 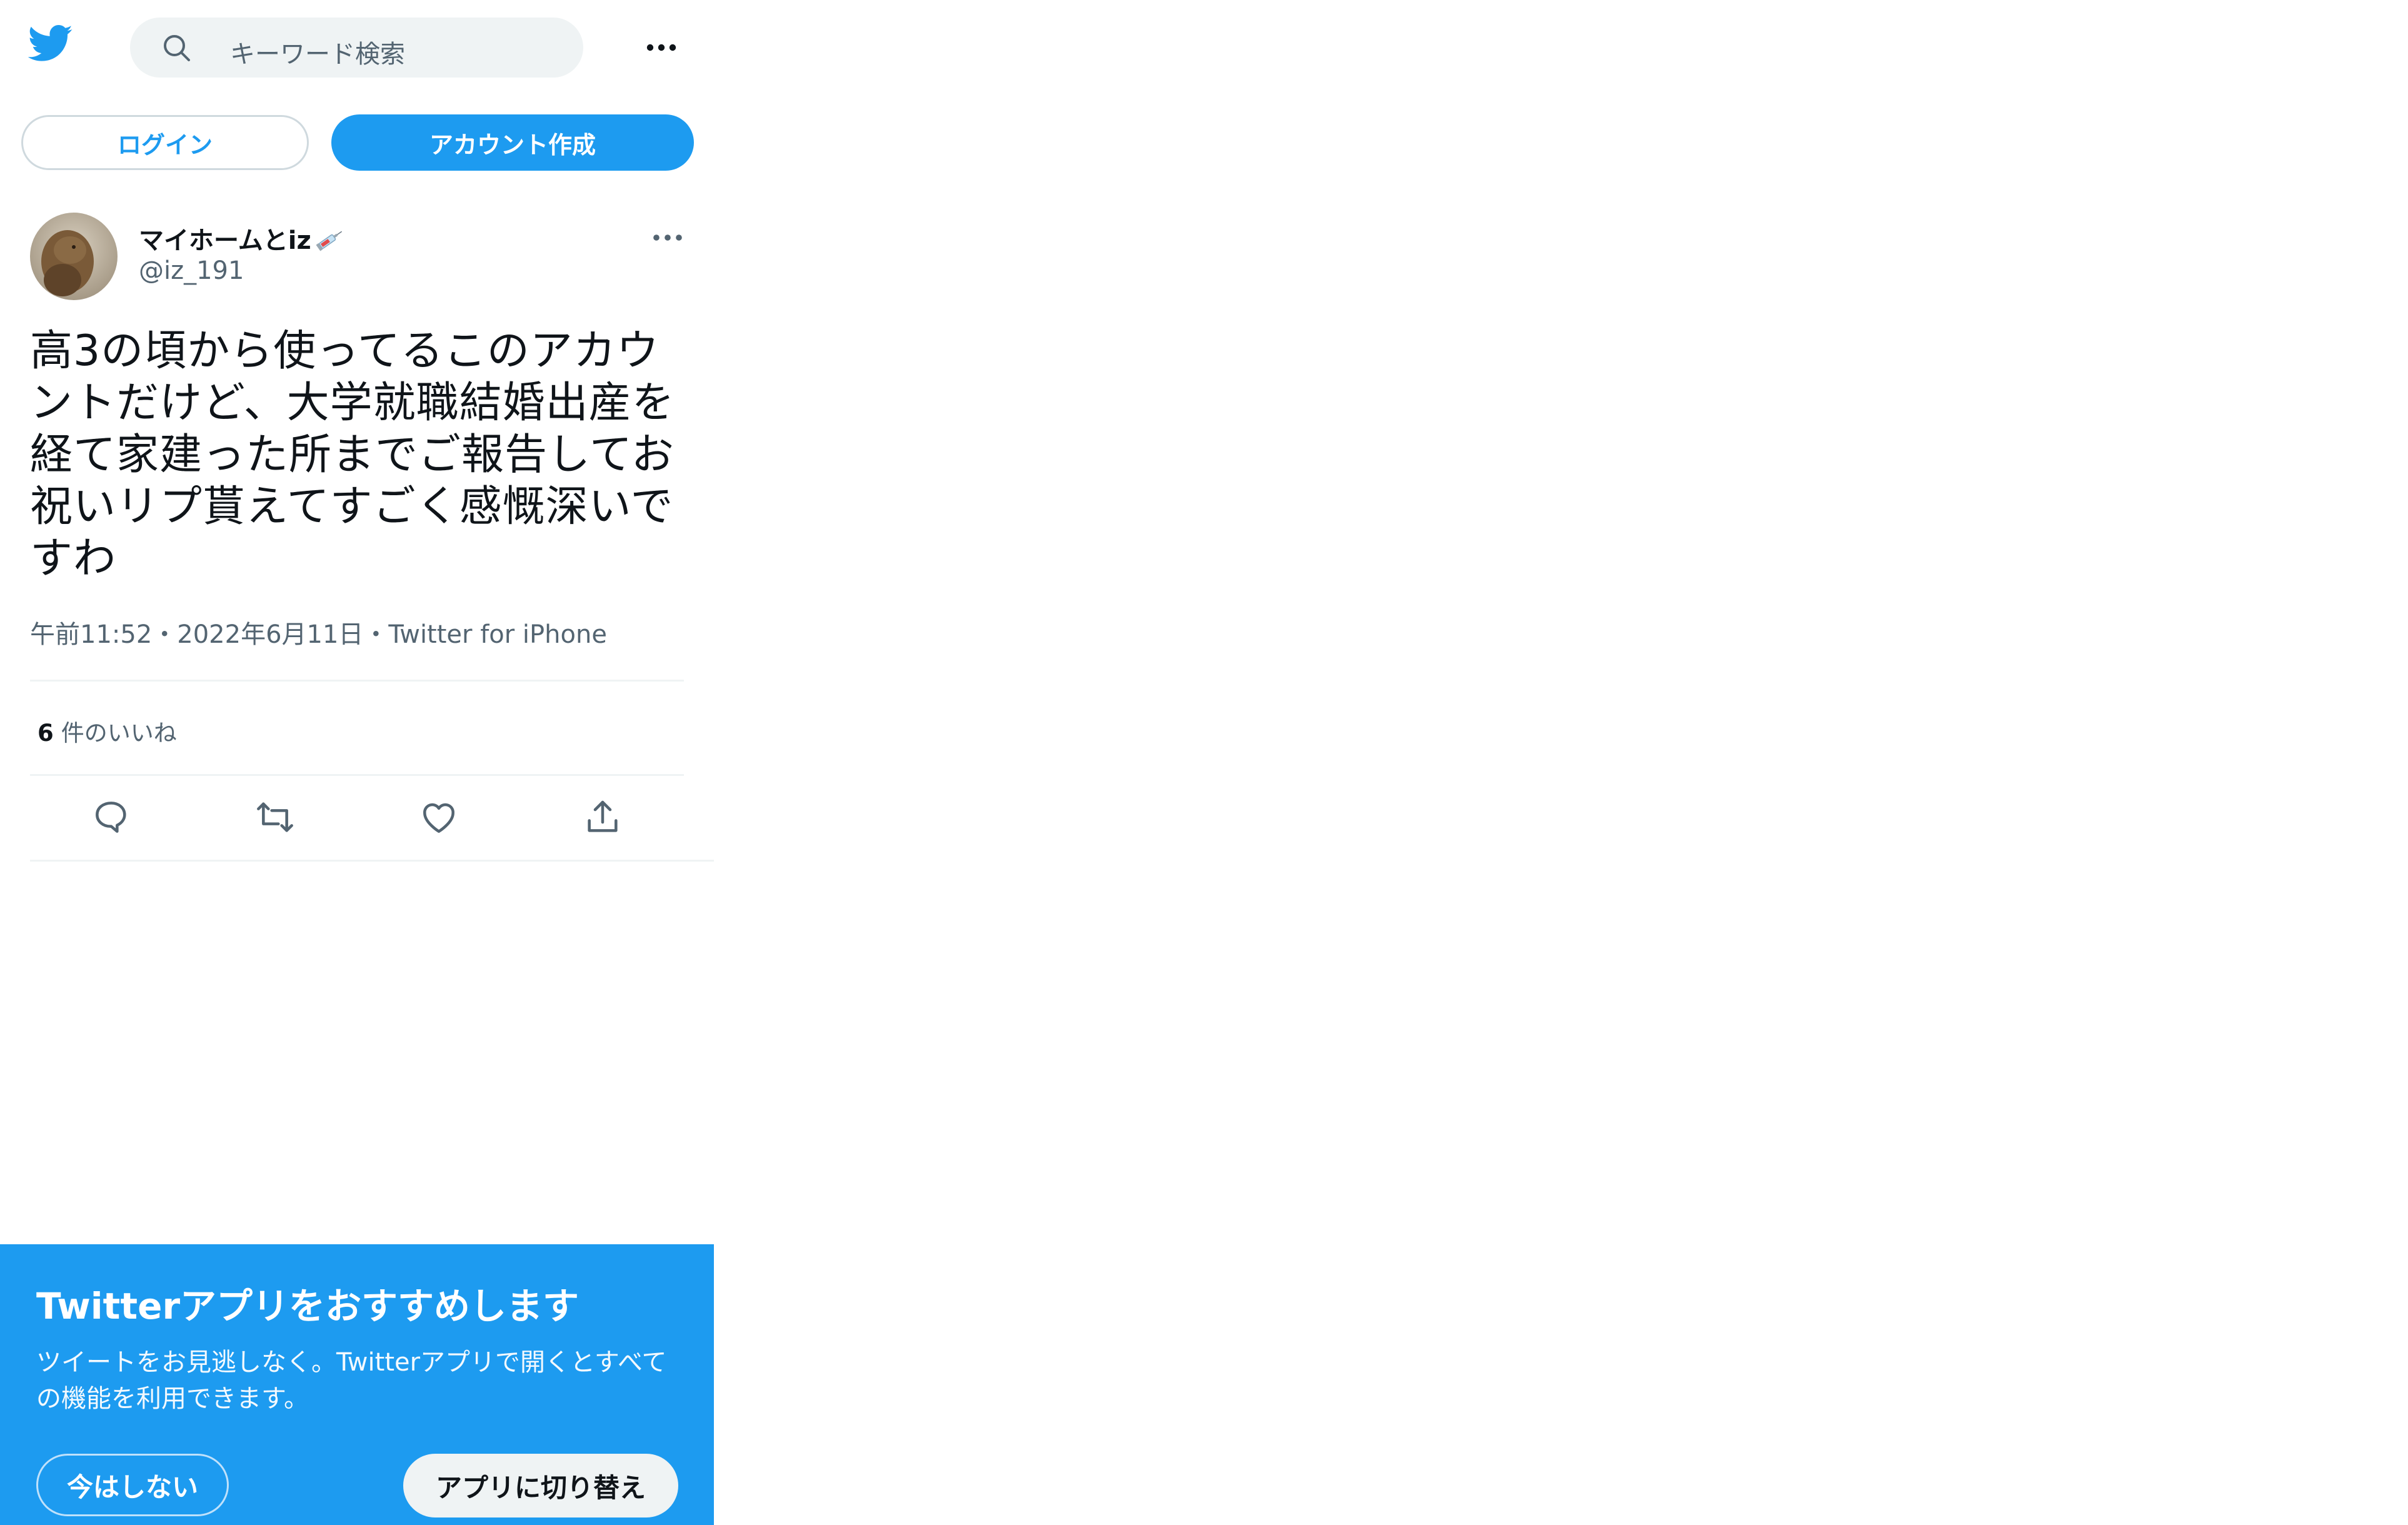 What do you see at coordinates (74, 256) in the screenshot?
I see `avatar` at bounding box center [74, 256].